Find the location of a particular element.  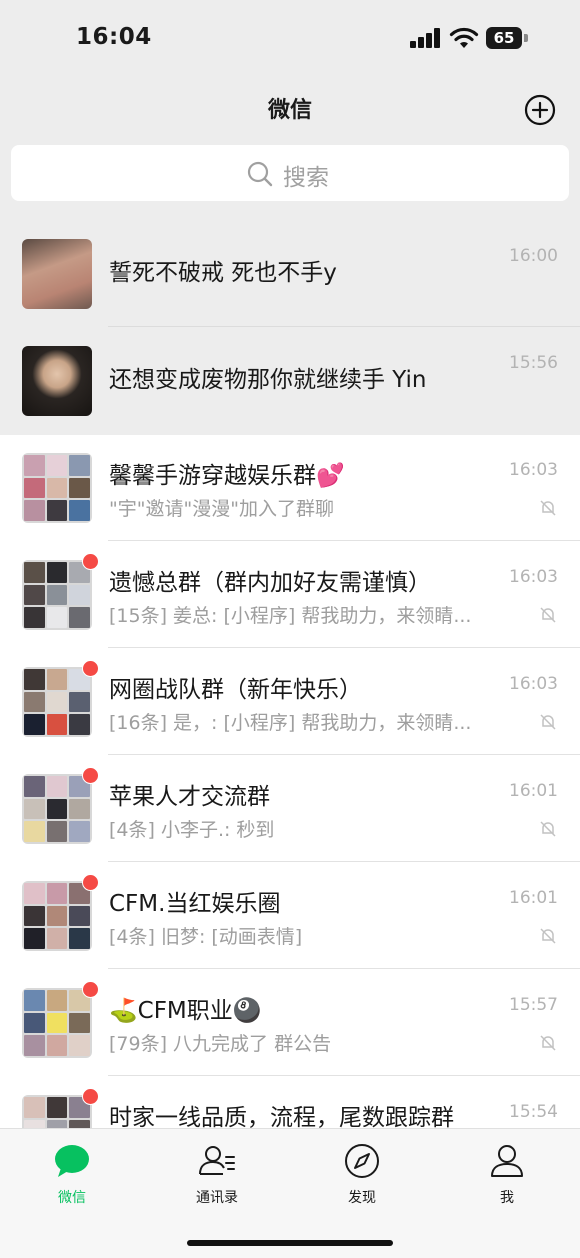

battery-tip is located at coordinates (526, 38).